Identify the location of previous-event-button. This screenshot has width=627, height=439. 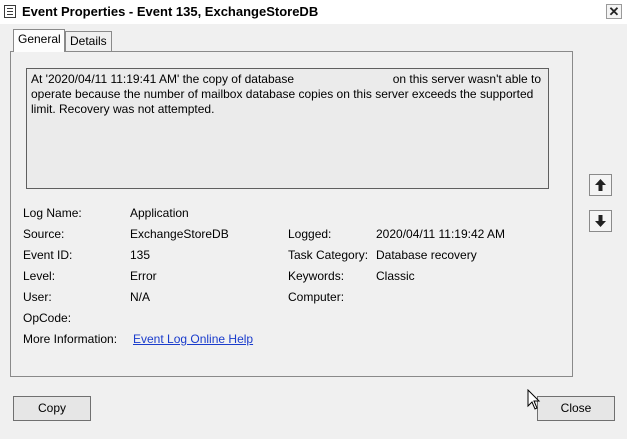
(600, 185).